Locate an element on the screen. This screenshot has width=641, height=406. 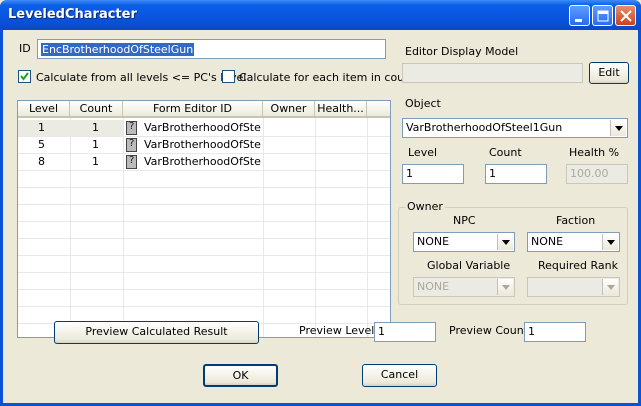
calc-all-levels-checkbox is located at coordinates (24, 76).